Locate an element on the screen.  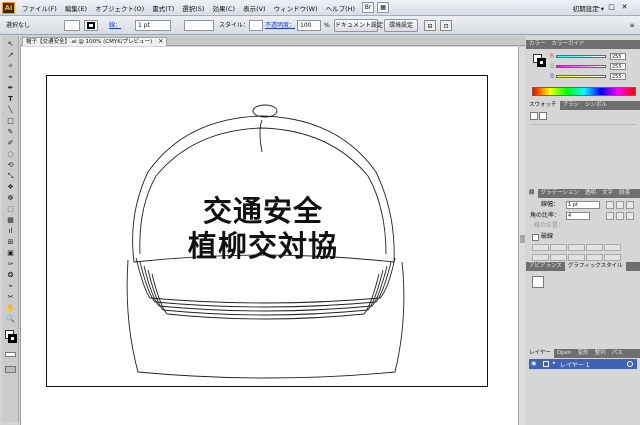
color-panel-tabs: カラー カラーガイド is located at coordinates (583, 44).